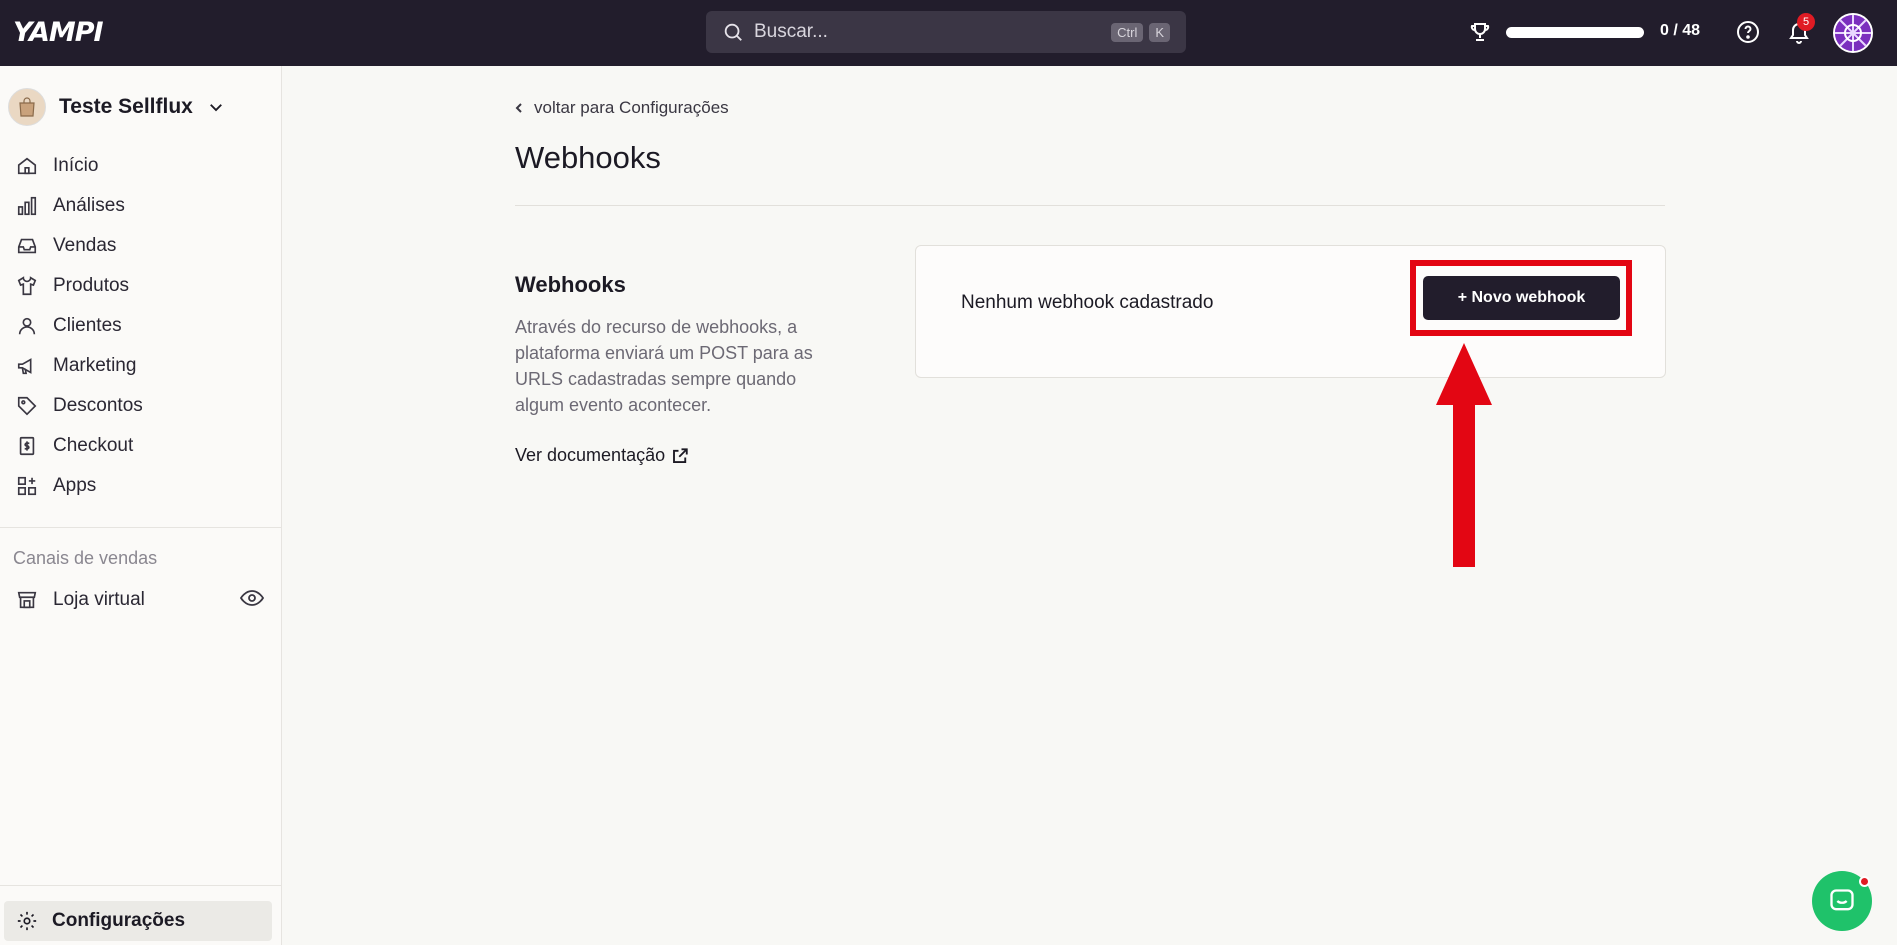 The height and width of the screenshot is (945, 1897). I want to click on documentation-link: Ver documentação, so click(602, 455).